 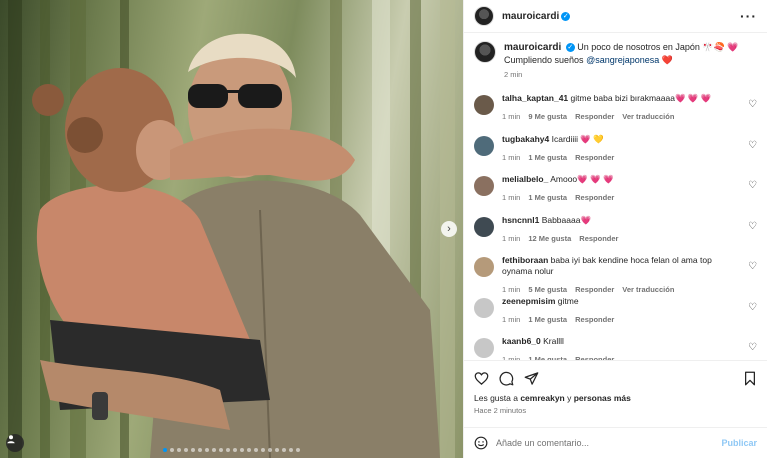 I want to click on comment-likes: 5 Me gusta, so click(x=547, y=289).